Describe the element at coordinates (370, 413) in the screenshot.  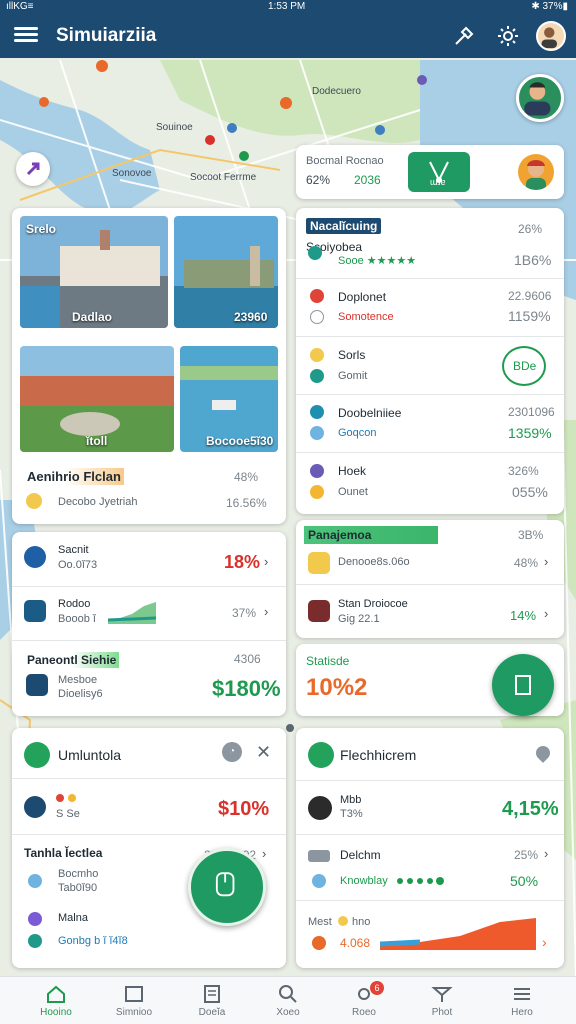
I see `list-row-title: Doobelniiee` at that location.